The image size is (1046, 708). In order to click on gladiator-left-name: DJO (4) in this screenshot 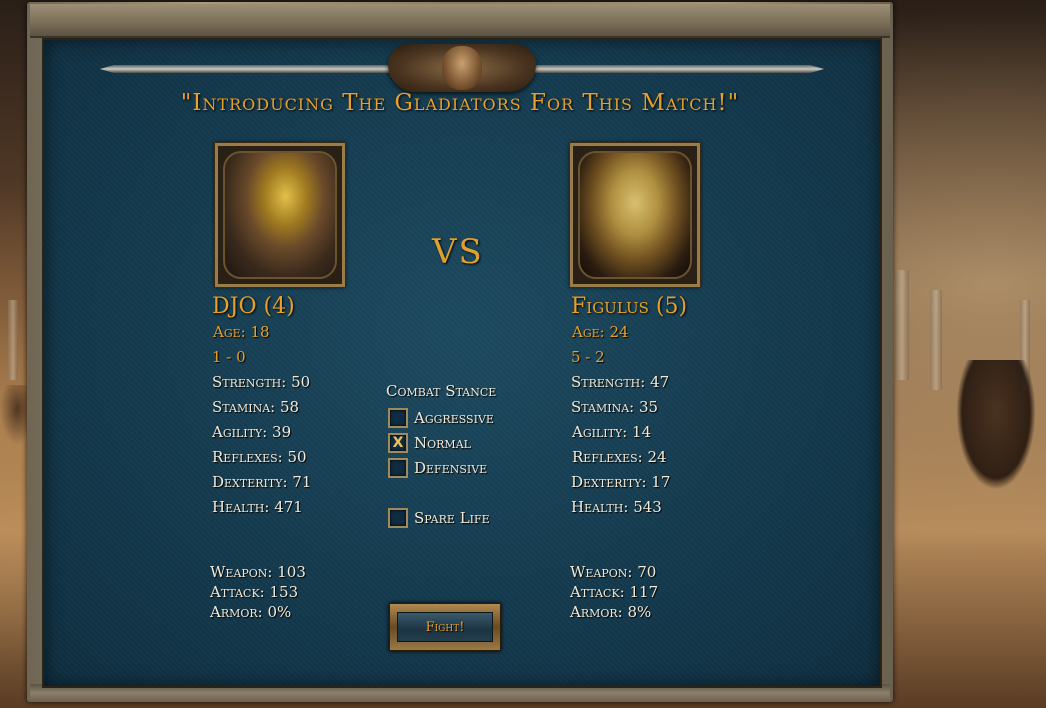, I will do `click(253, 306)`.